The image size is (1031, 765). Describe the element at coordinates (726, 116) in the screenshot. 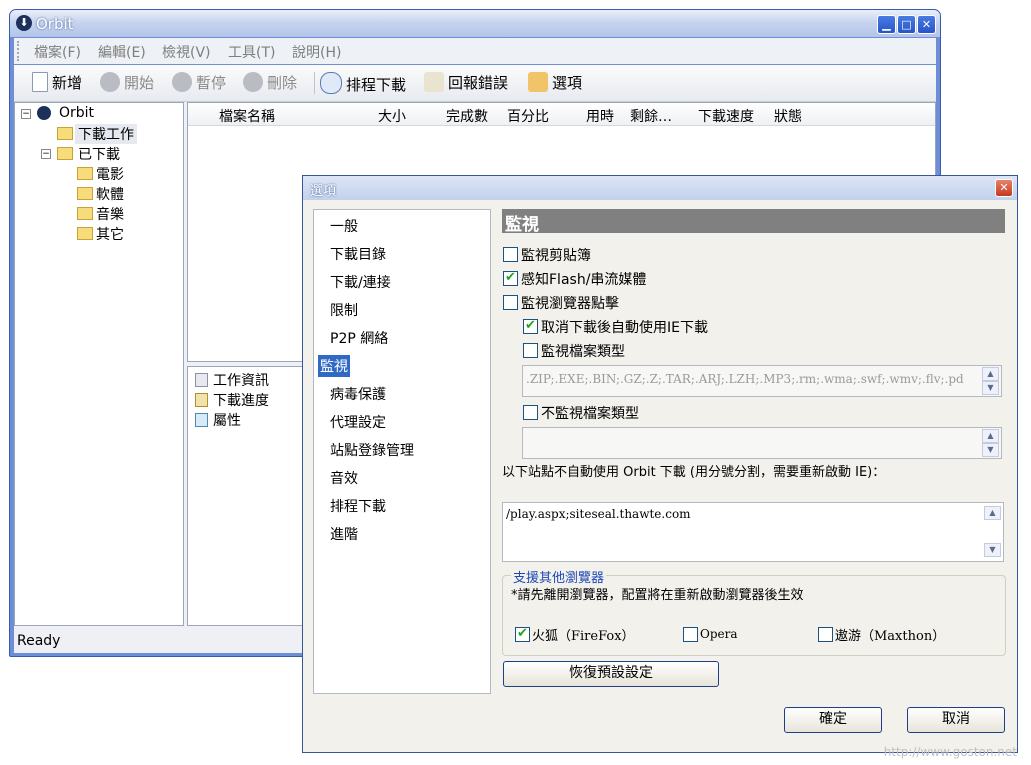

I see `column-speed: 下載速度` at that location.